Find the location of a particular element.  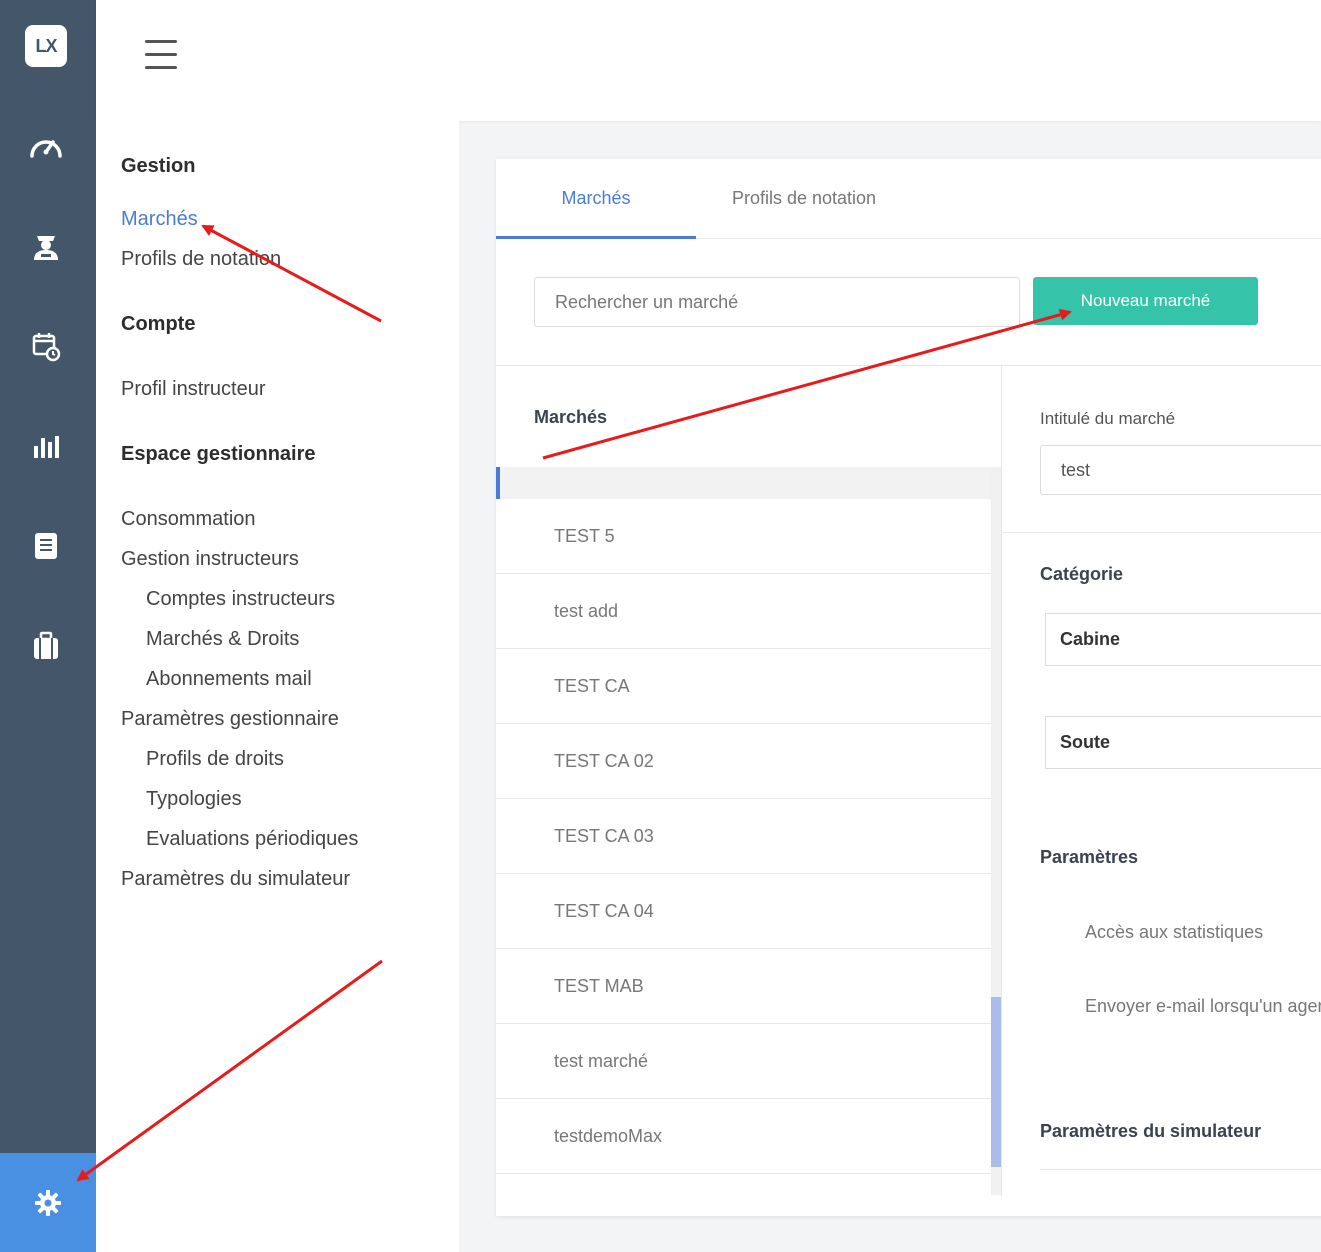

top-bar is located at coordinates (708, 60).